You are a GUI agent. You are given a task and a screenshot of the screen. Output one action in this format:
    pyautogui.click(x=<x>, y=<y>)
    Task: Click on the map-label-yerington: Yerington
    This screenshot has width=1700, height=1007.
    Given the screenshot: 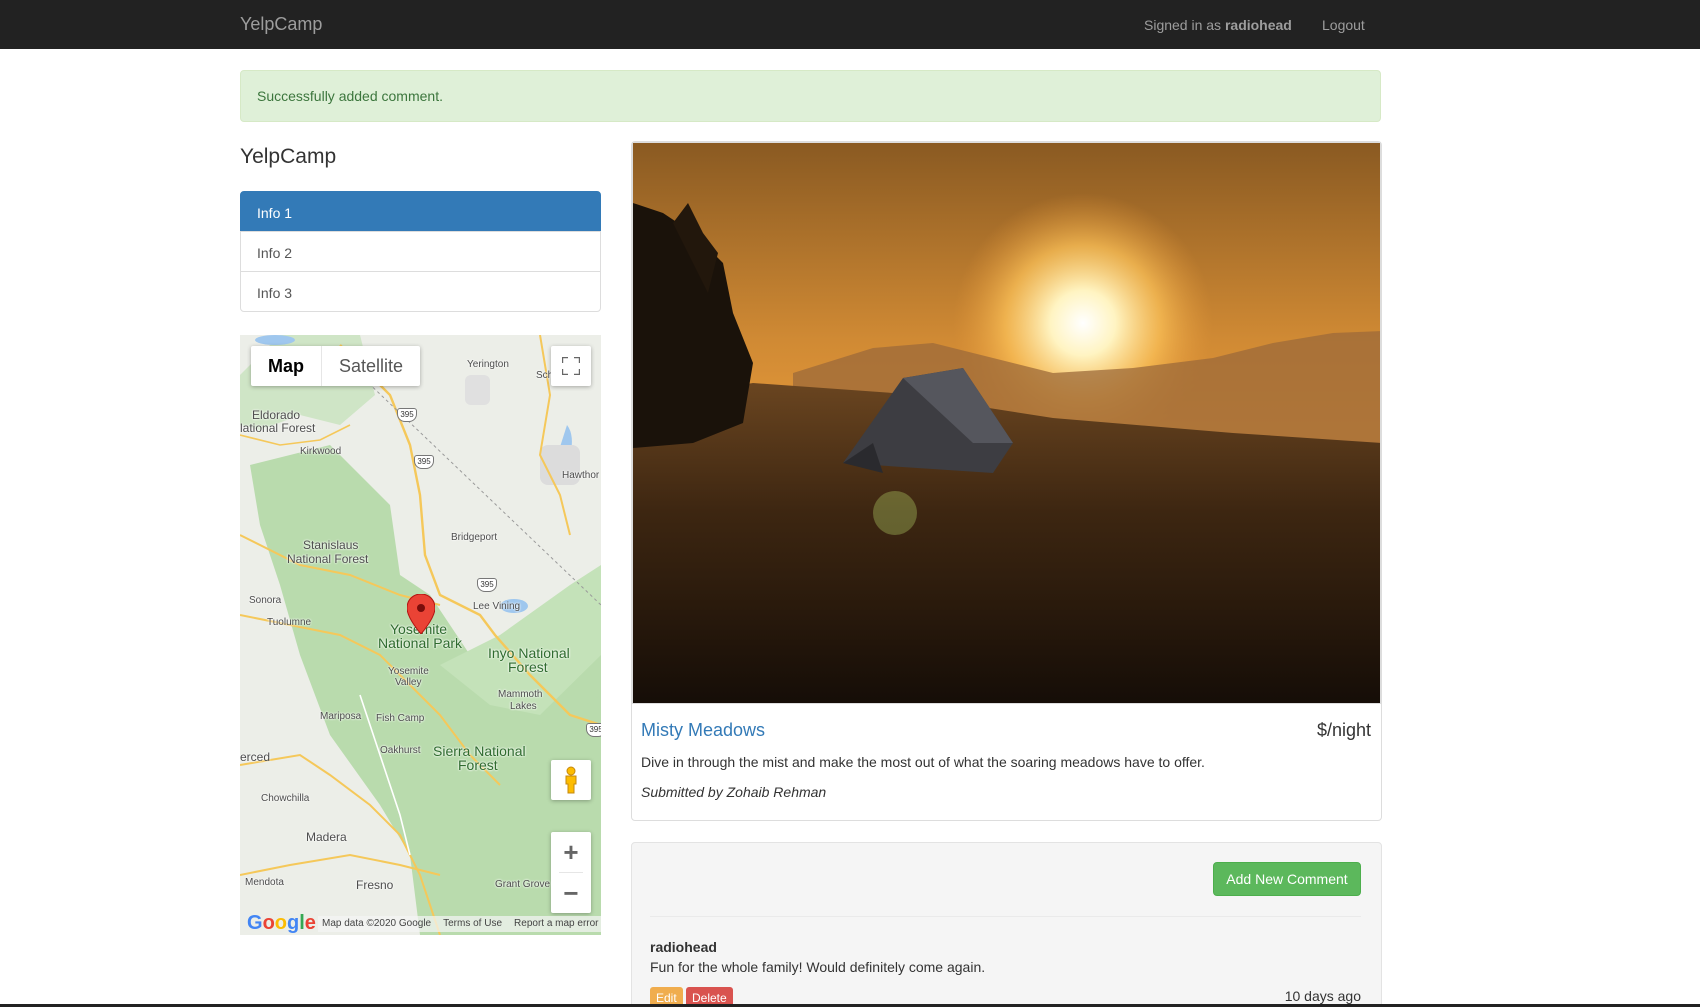 What is the action you would take?
    pyautogui.click(x=488, y=364)
    